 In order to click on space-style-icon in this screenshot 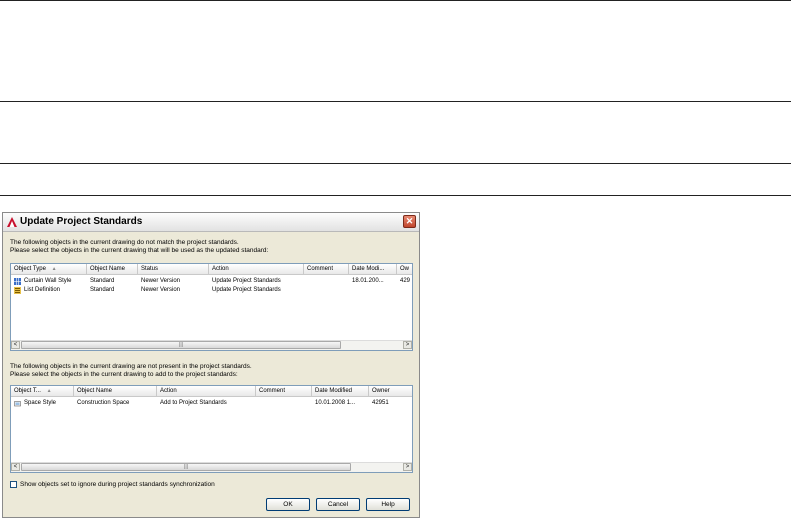, I will do `click(17, 404)`.